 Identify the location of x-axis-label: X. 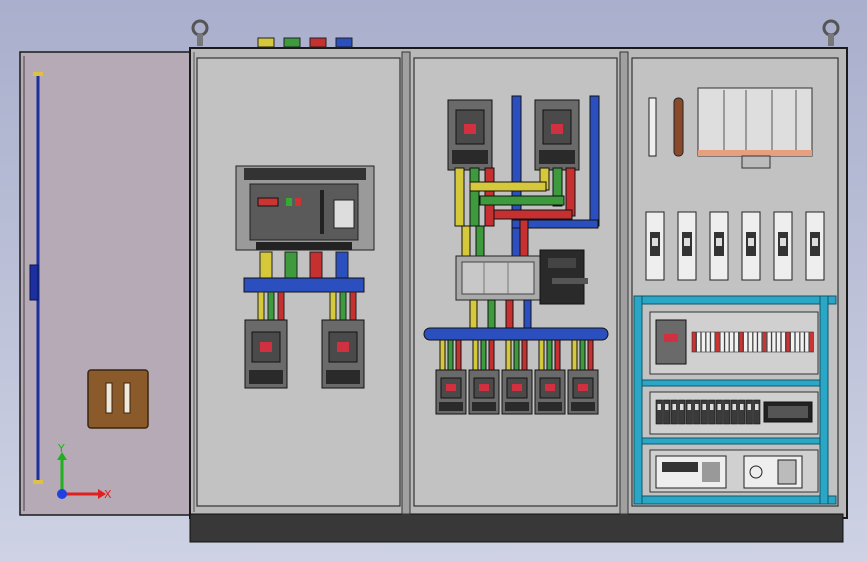
(108, 494).